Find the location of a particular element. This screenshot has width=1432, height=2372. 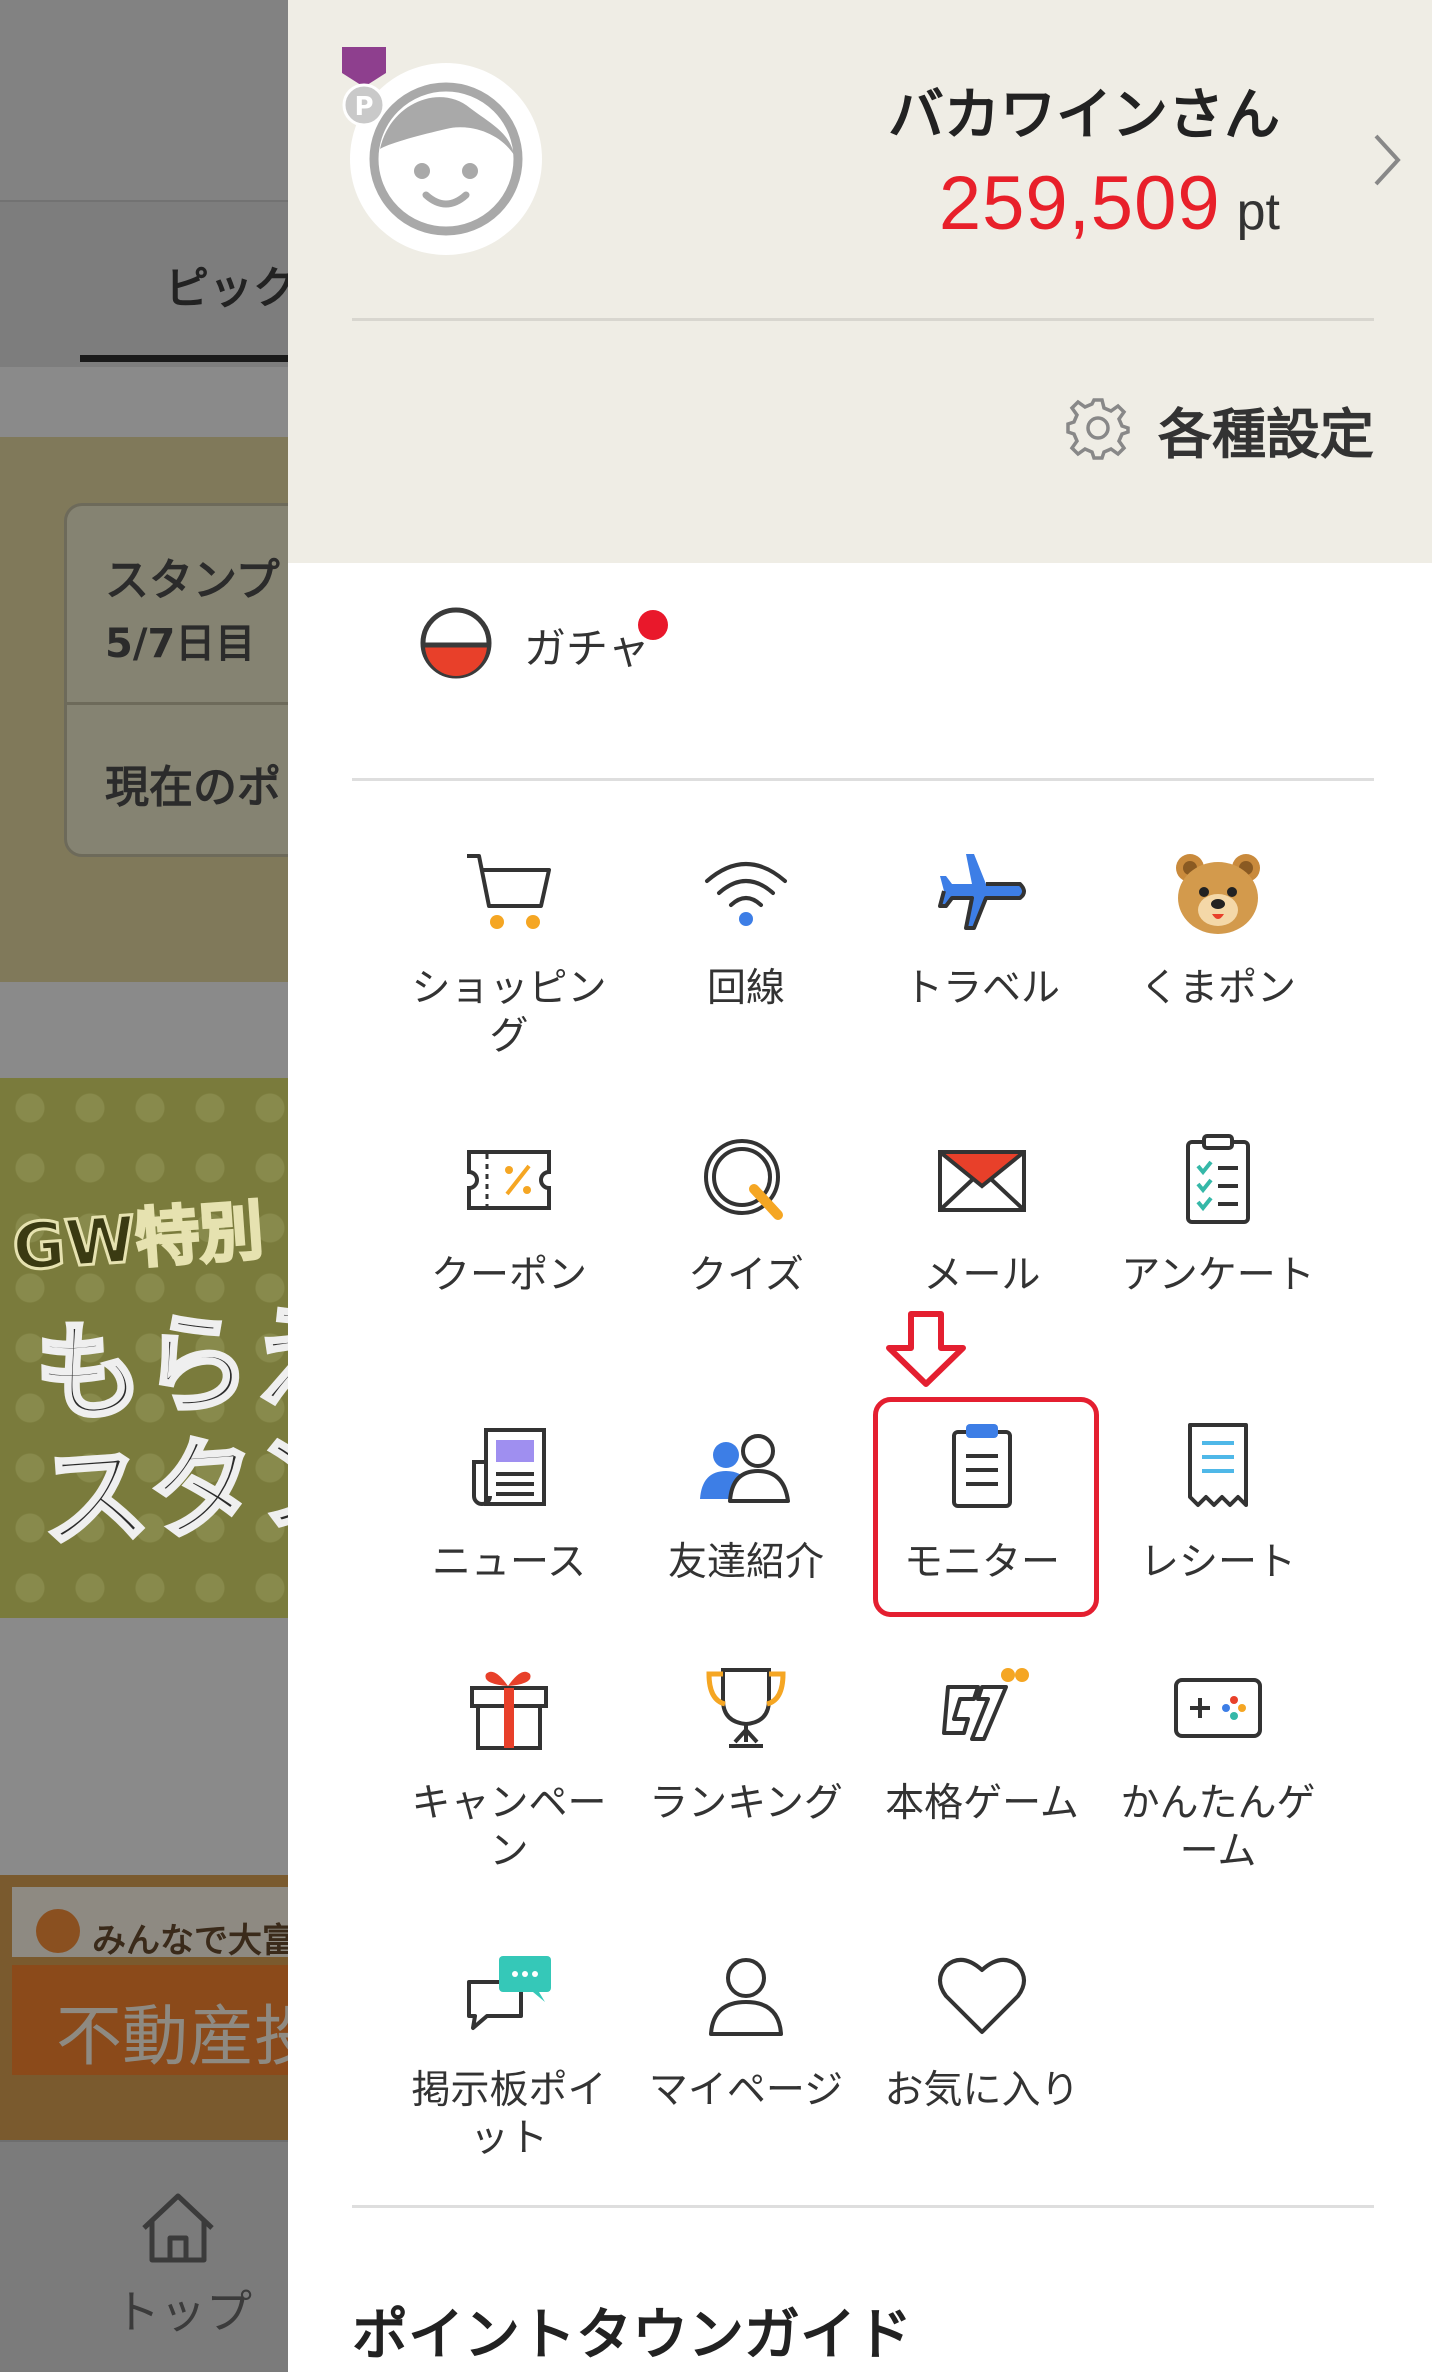

menu-item-full-game: 本格ゲーム is located at coordinates (982, 1743).